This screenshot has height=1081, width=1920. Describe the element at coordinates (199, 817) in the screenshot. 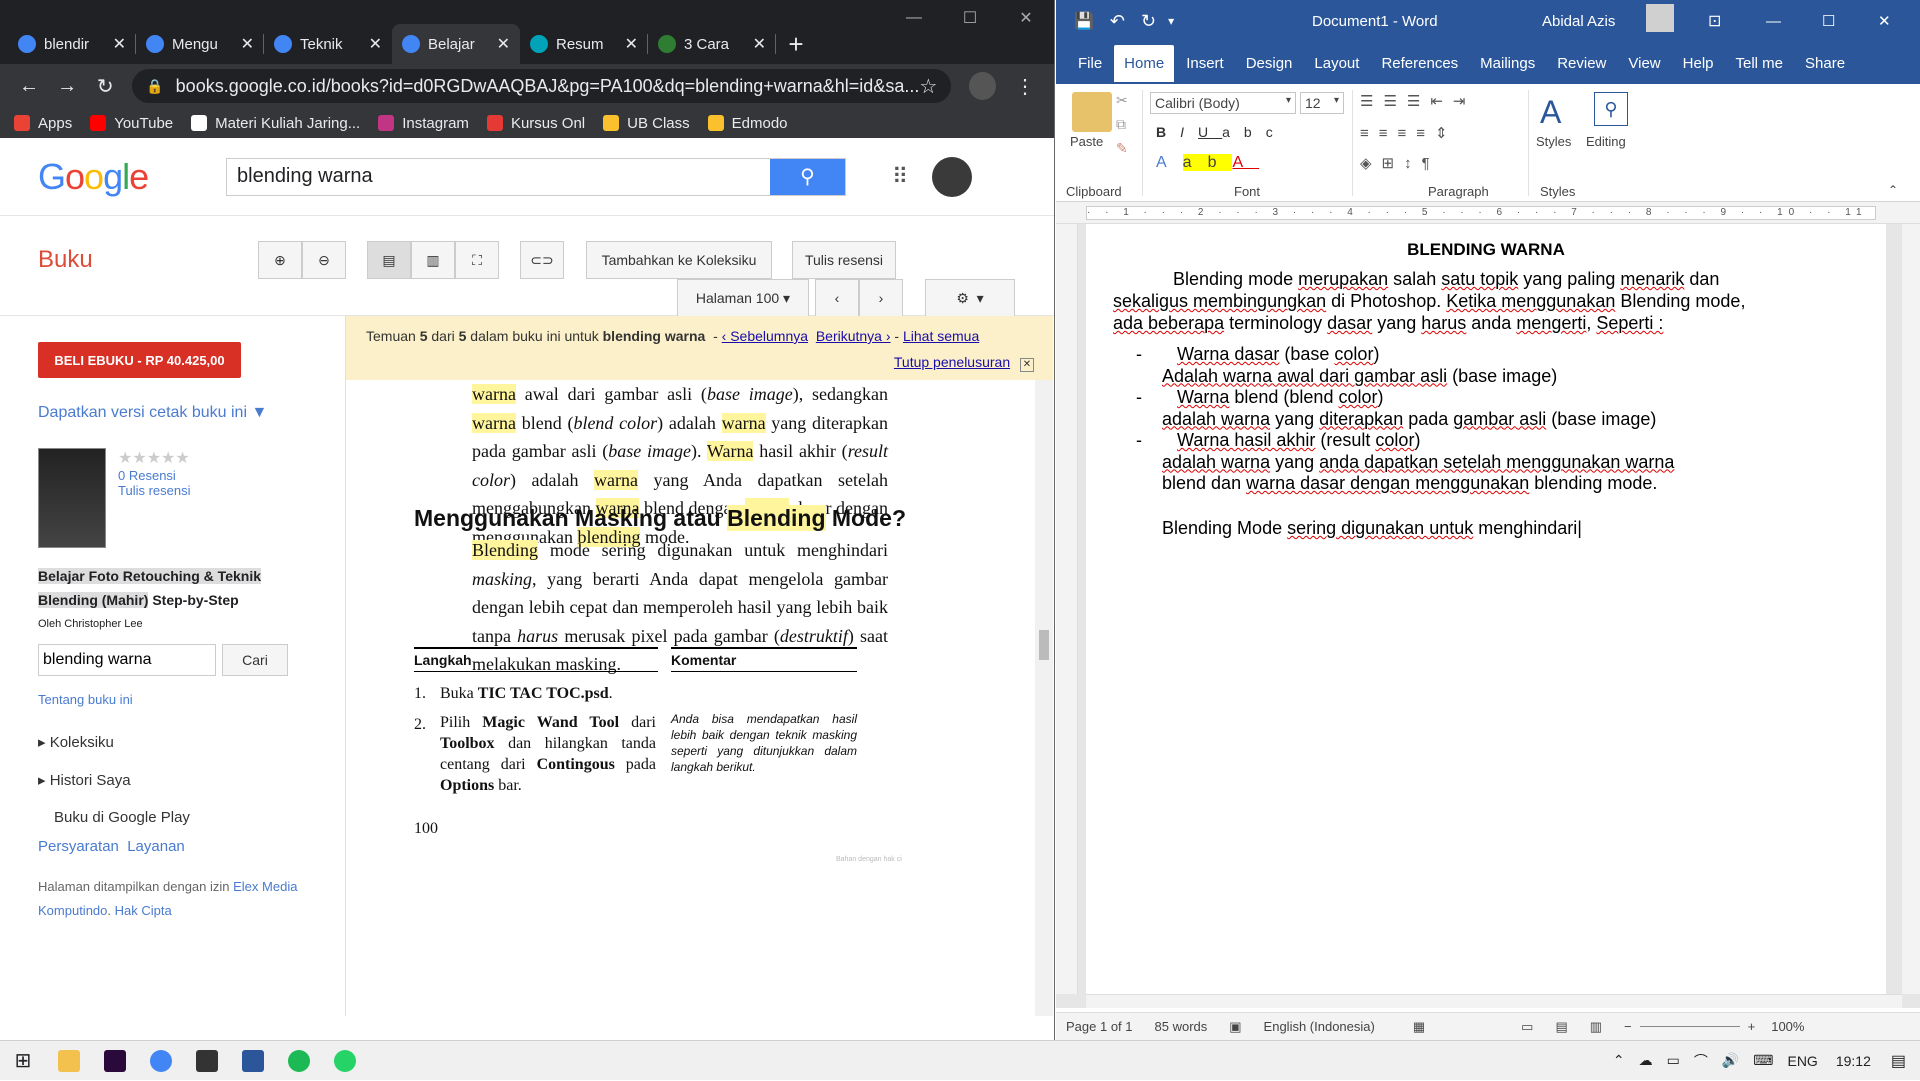

I see `google-play-link: Buku di Google Play` at that location.